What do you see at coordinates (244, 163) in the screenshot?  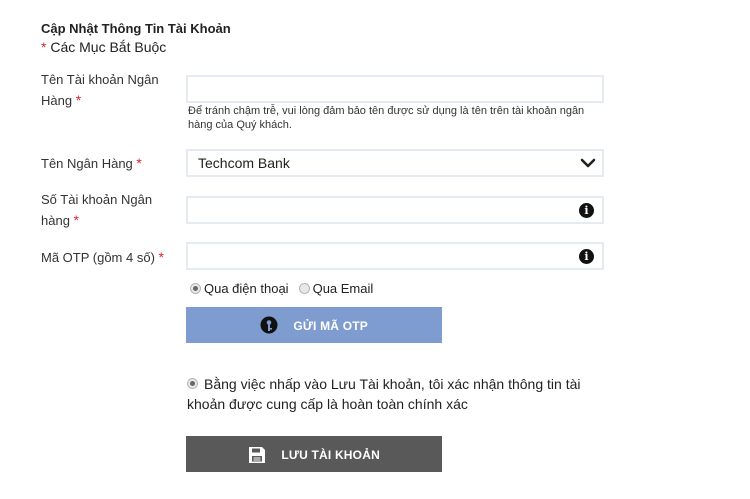 I see `bank-name-selected: Techcom Bank` at bounding box center [244, 163].